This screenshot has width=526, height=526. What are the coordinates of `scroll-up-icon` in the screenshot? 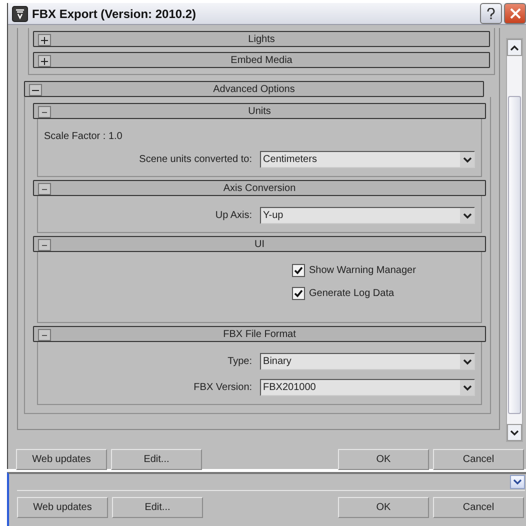 It's located at (514, 47).